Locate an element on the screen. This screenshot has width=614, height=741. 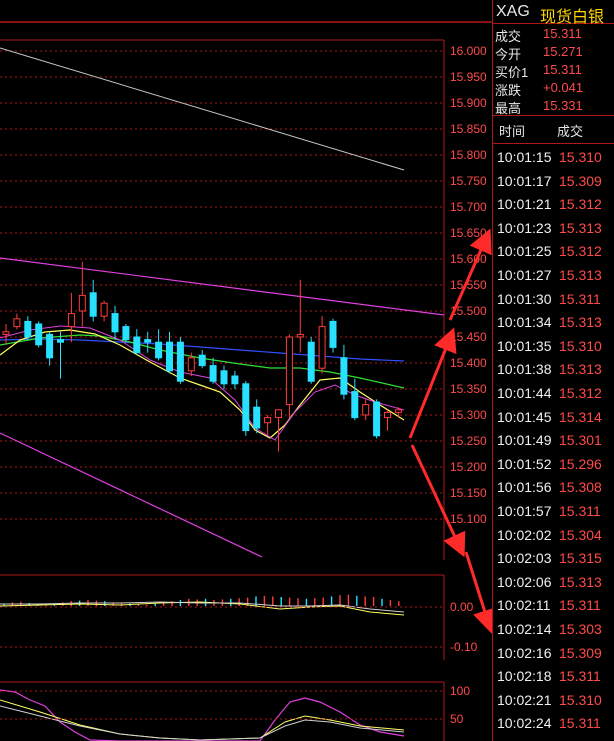
tick-price: 15.304 is located at coordinates (580, 534).